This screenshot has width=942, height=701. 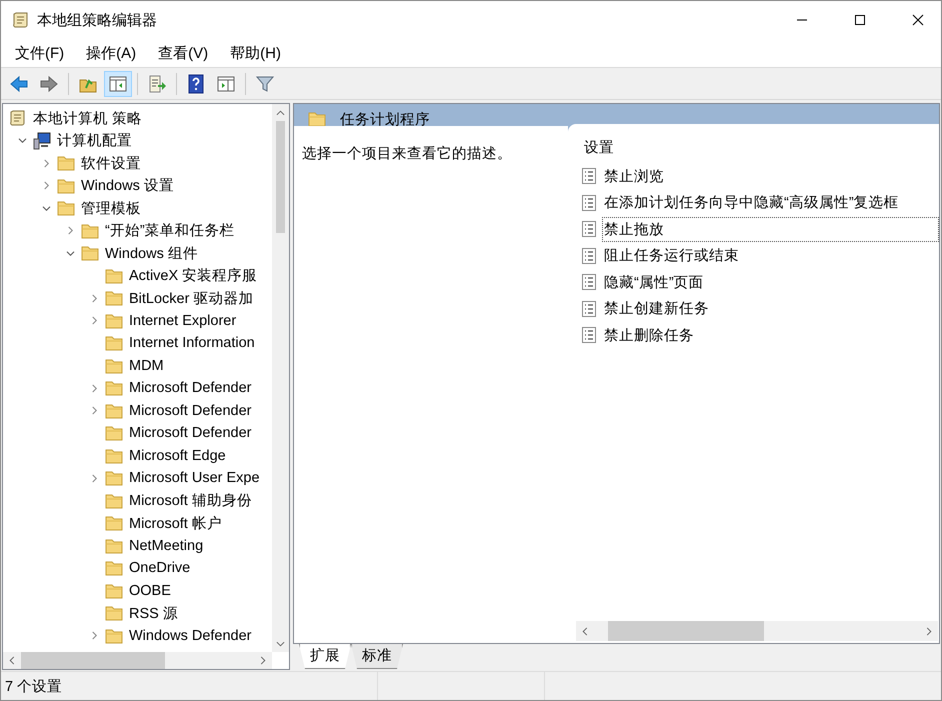 I want to click on tree-item: Windows 设置, so click(x=137, y=185).